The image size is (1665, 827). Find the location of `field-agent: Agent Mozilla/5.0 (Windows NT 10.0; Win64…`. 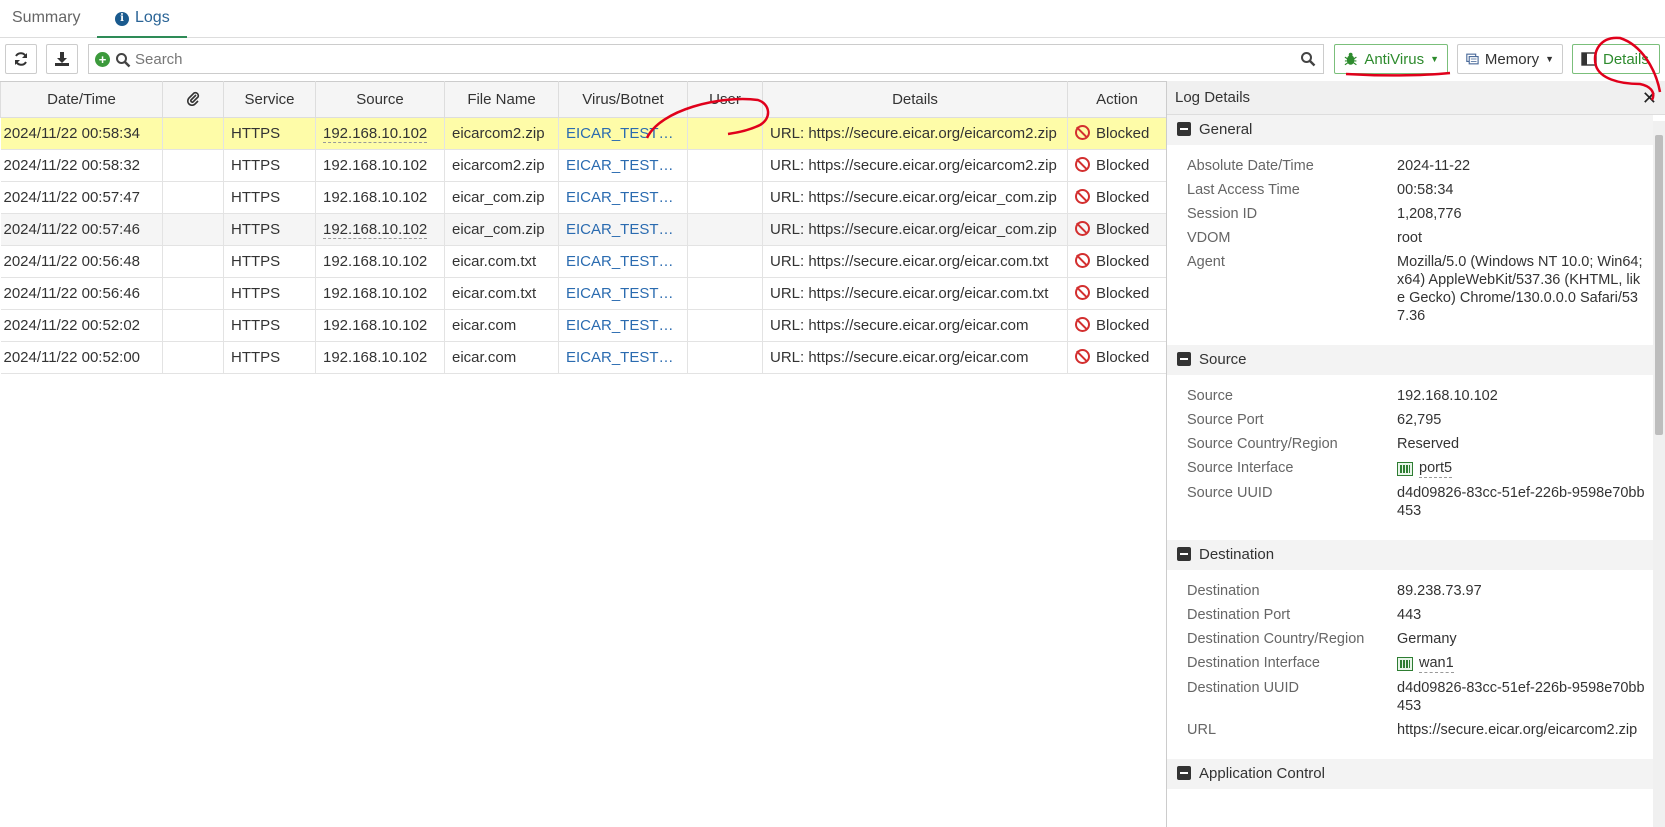

field-agent: Agent Mozilla/5.0 (Windows NT 10.0; Win64… is located at coordinates (1420, 289).